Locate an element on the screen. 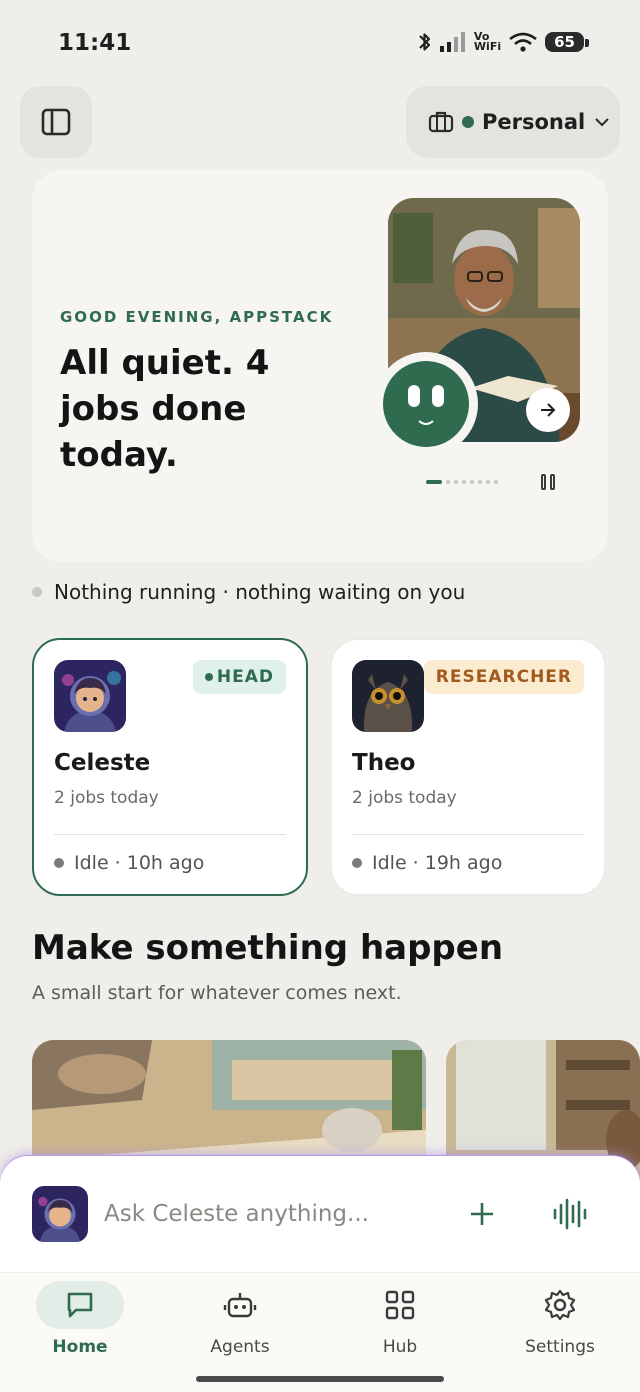  plus-icon is located at coordinates (482, 1214).